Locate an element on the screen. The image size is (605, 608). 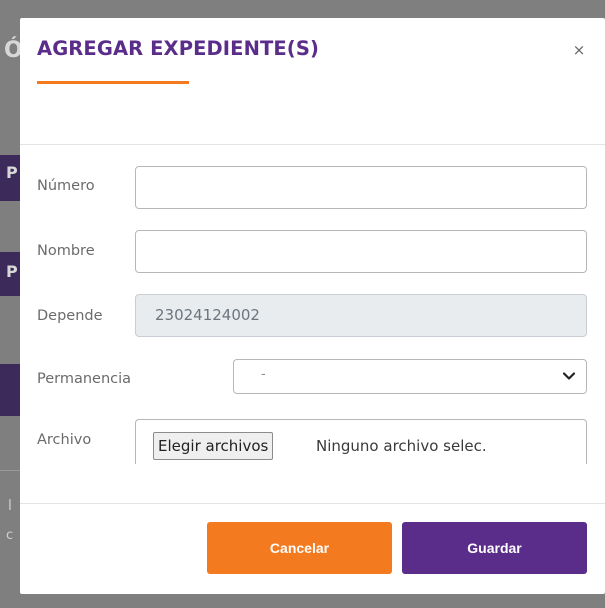
background-text-fragment: c is located at coordinates (10, 535).